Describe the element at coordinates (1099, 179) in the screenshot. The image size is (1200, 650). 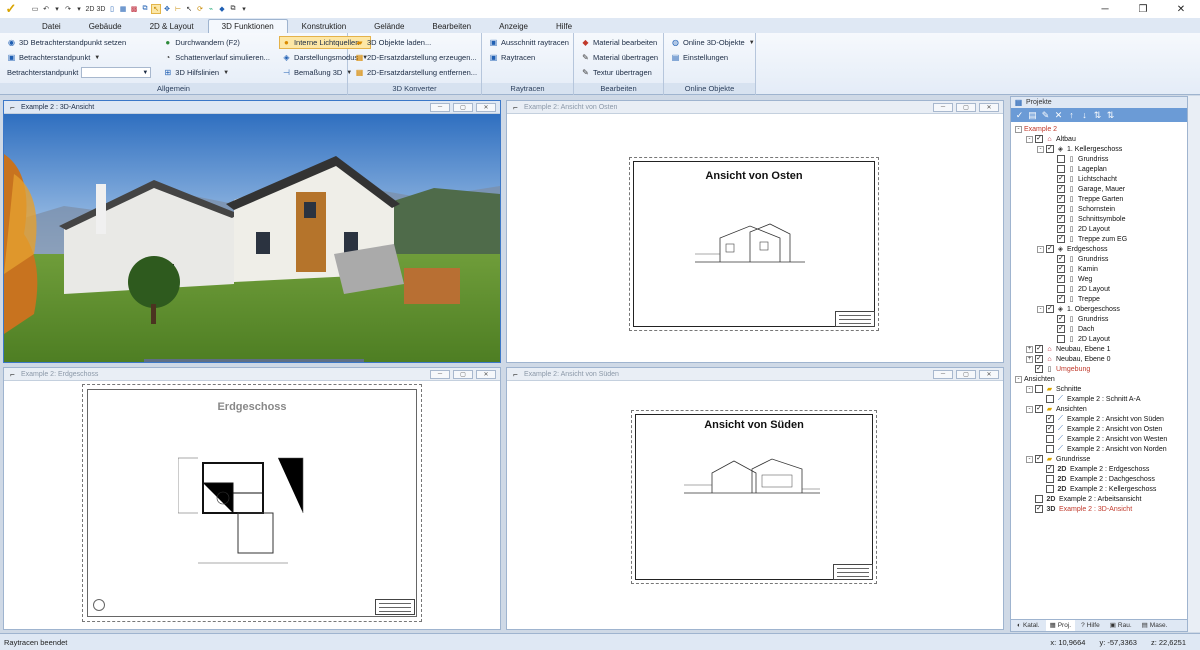
I see `tree-item: ✓ ▯ Lichtschacht` at that location.